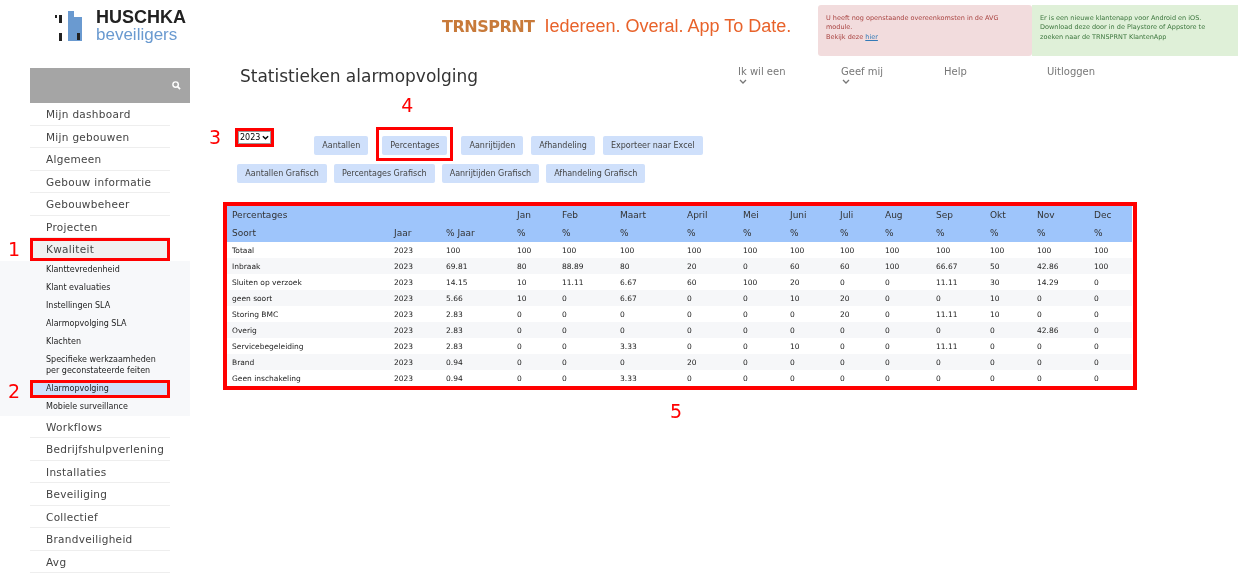  Describe the element at coordinates (100, 388) in the screenshot. I see `sidebar-subitem: Alarmopvolging` at that location.